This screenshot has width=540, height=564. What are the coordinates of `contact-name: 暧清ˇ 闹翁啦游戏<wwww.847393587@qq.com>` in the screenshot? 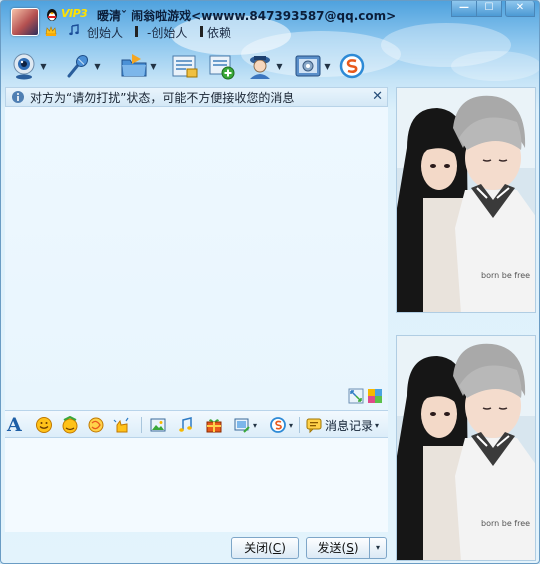 It's located at (247, 16).